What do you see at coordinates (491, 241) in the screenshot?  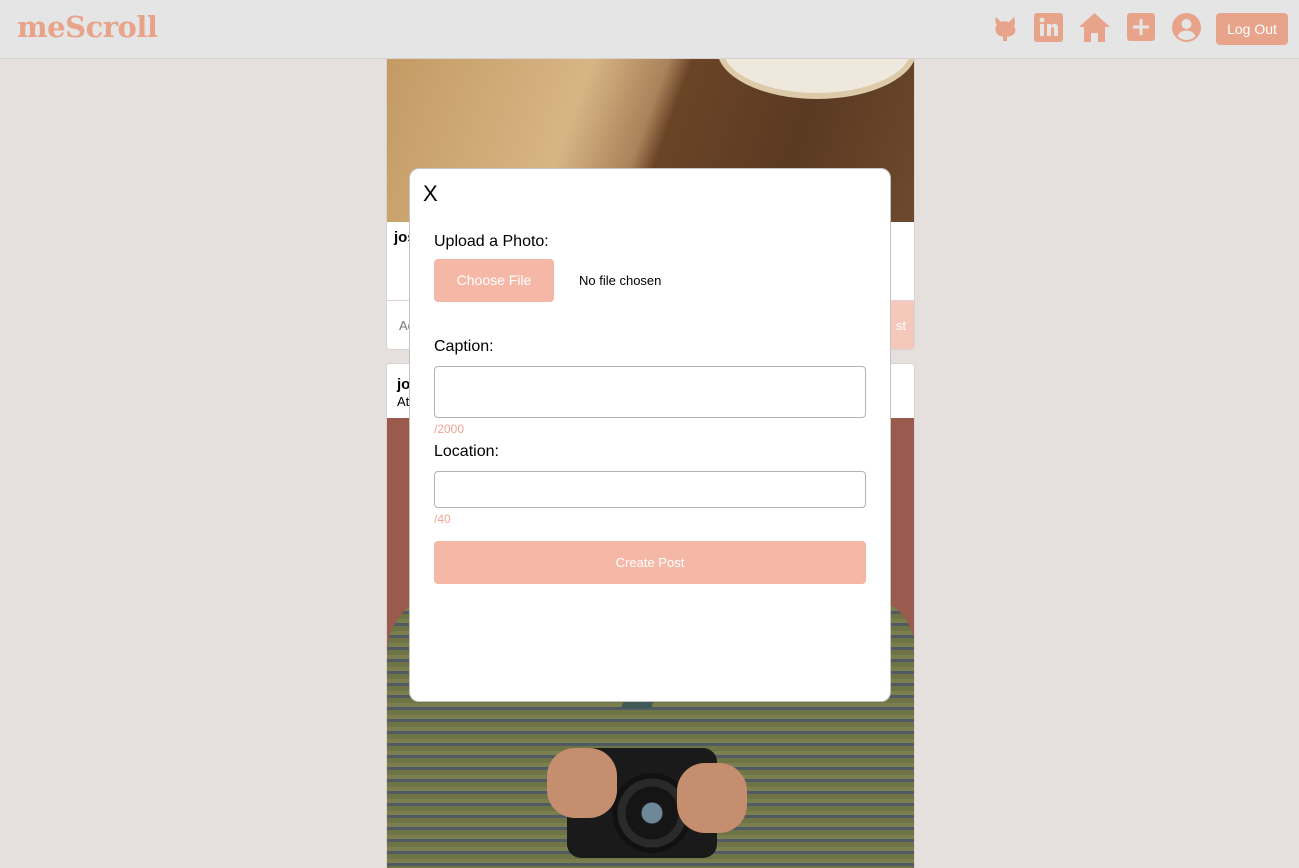 I see `upload-photo-label: Upload a Photo:` at bounding box center [491, 241].